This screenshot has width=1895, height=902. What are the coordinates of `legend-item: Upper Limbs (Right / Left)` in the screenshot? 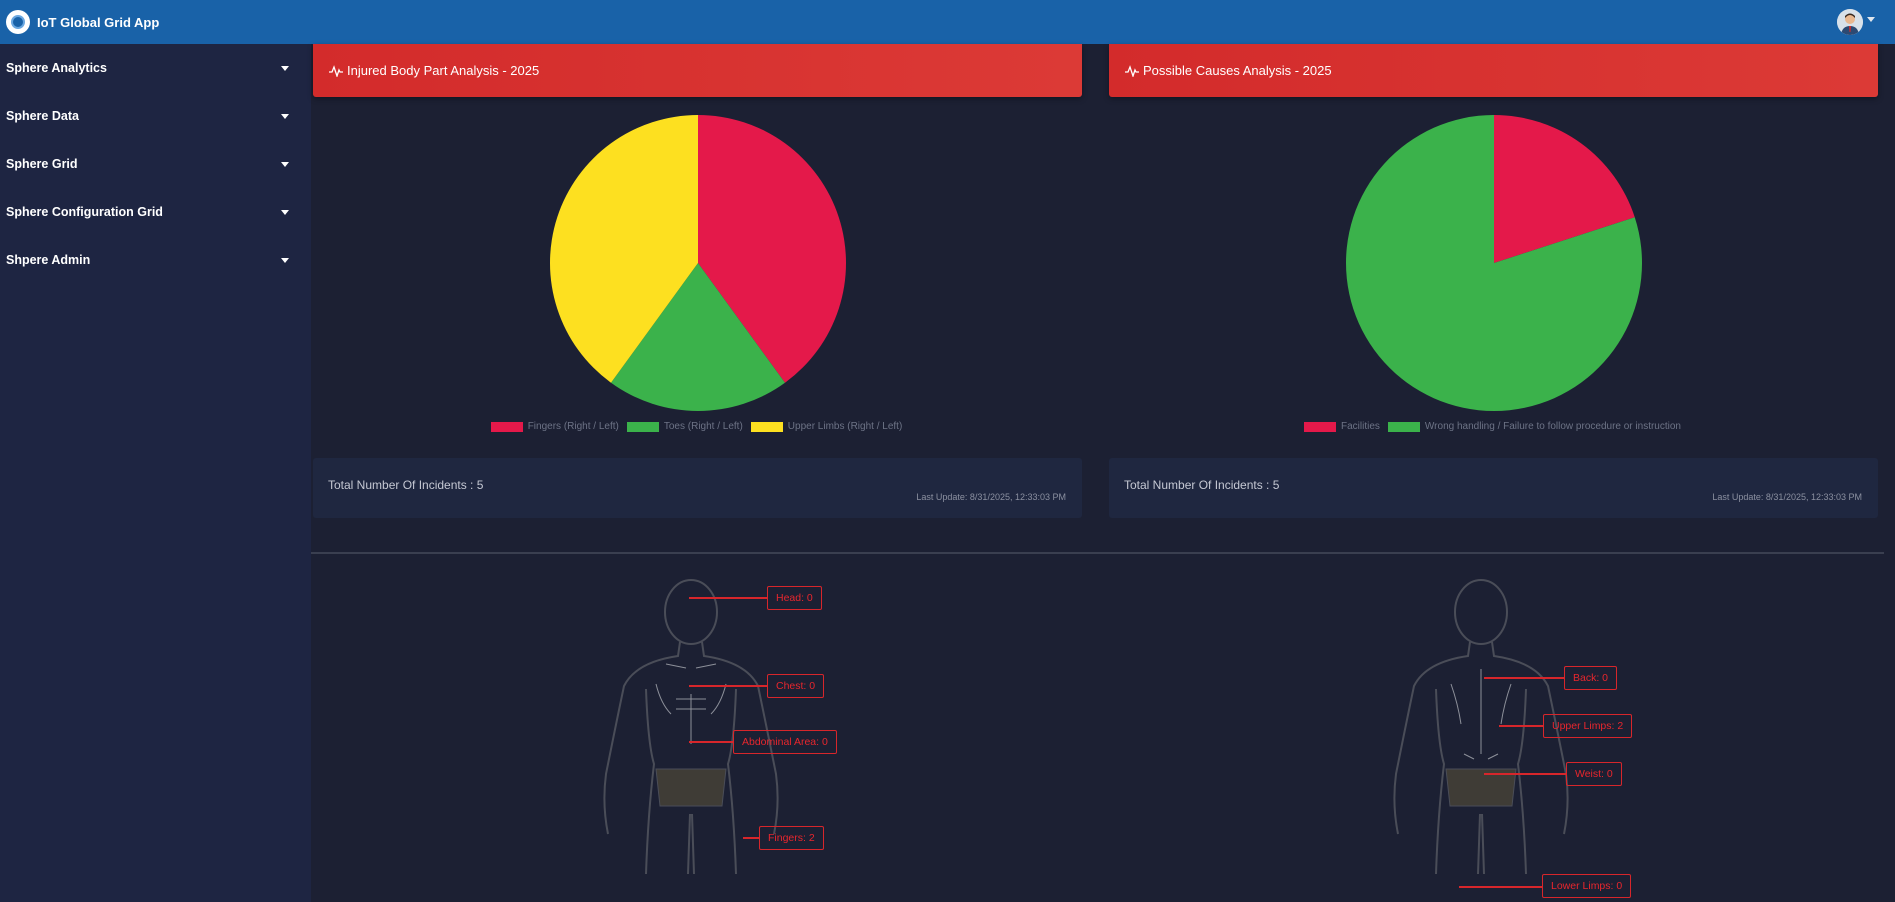 It's located at (826, 426).